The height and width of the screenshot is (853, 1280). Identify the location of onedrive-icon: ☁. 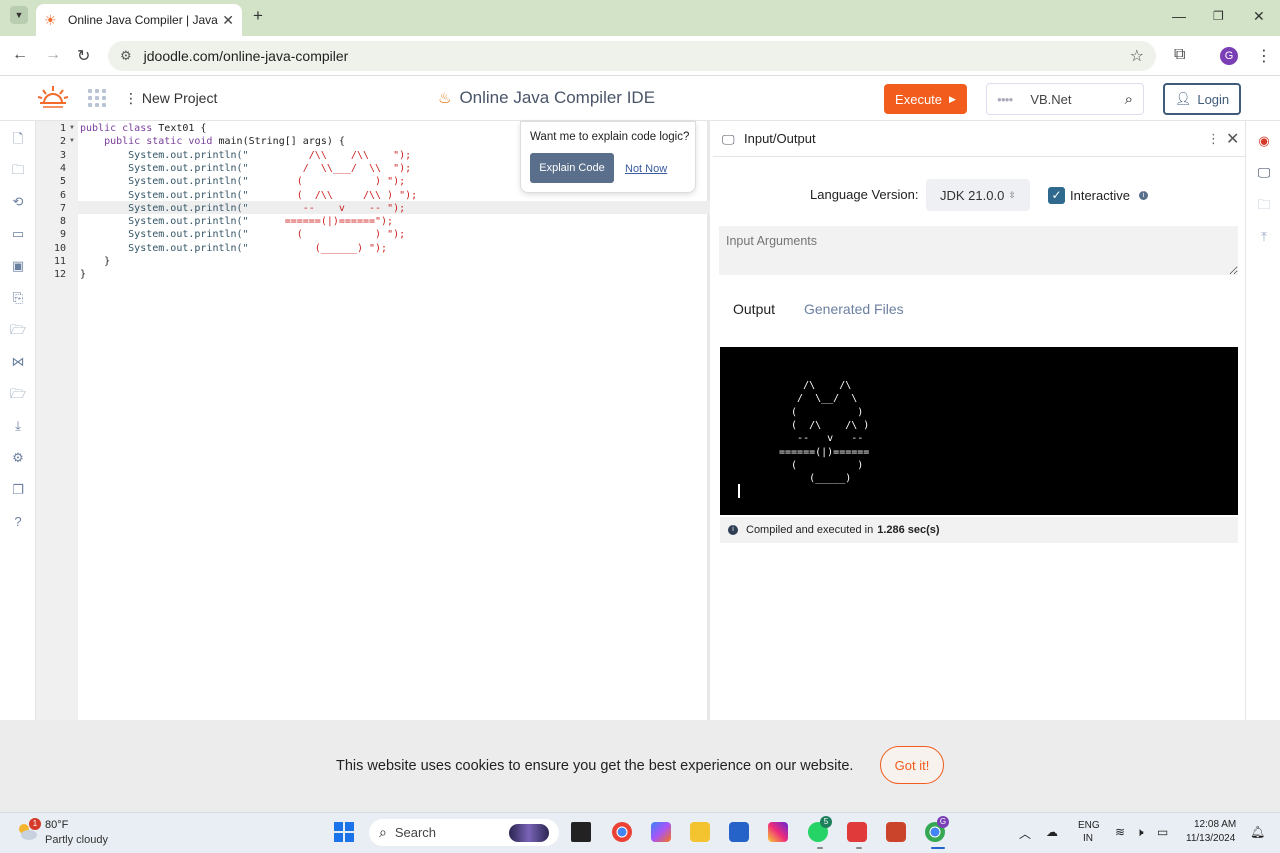
(1052, 832).